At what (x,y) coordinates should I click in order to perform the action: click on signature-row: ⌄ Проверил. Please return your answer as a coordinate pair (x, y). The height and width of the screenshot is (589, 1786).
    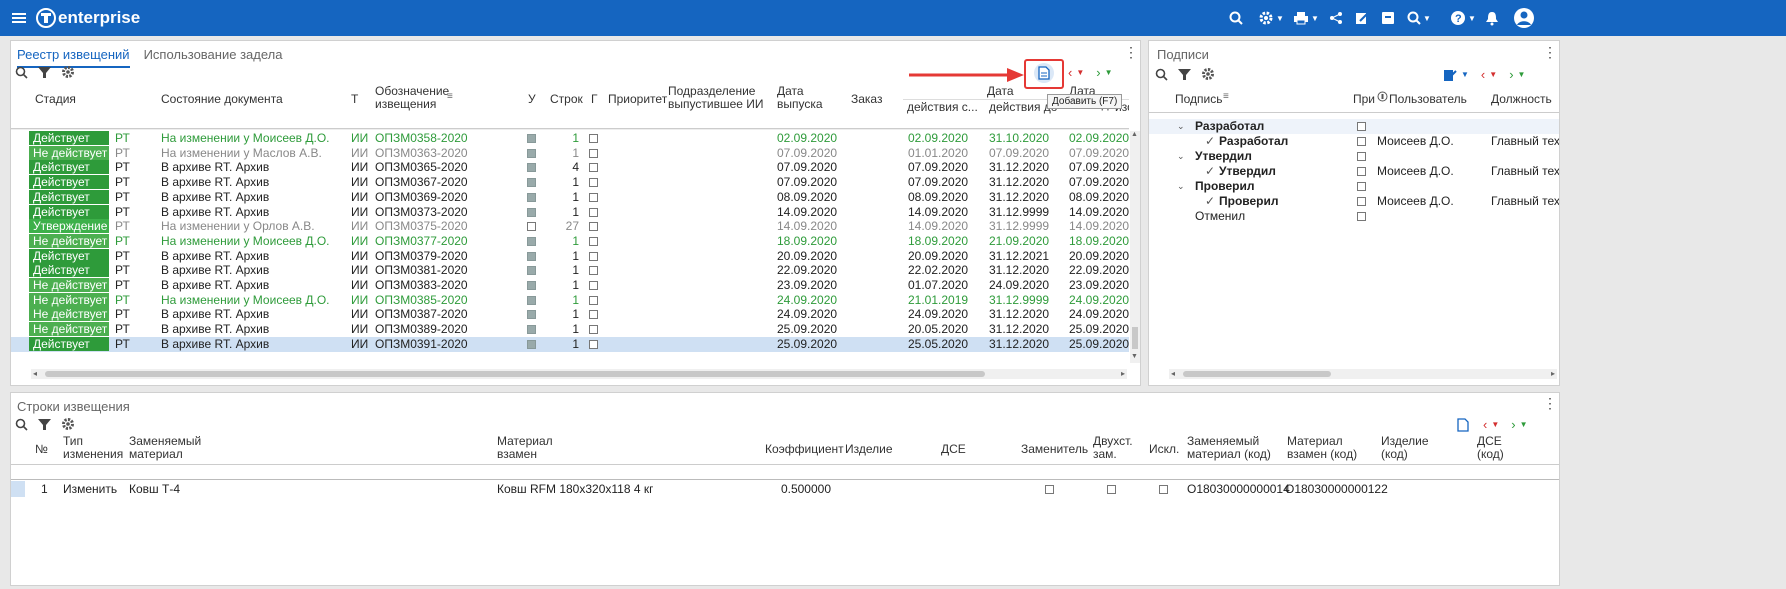
    Looking at the image, I should click on (1354, 186).